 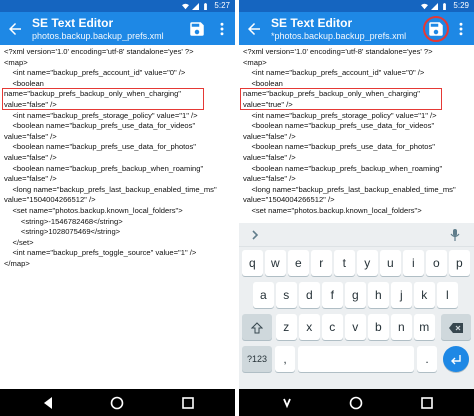 What do you see at coordinates (413, 263) in the screenshot?
I see `key-i: i` at bounding box center [413, 263].